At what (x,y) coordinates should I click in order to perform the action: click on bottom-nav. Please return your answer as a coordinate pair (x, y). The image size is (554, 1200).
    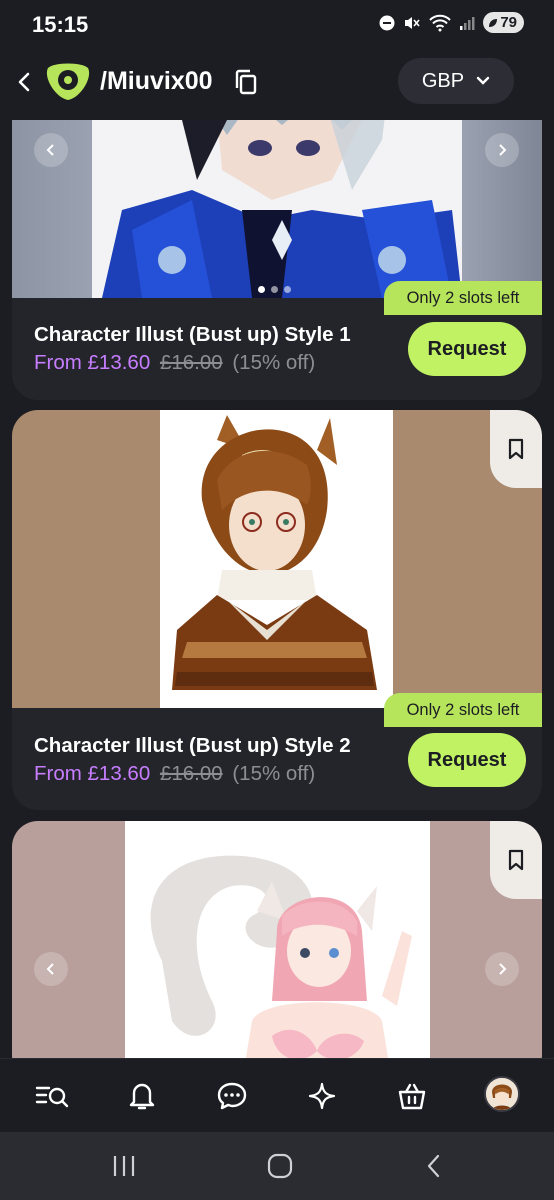
    Looking at the image, I should click on (277, 1095).